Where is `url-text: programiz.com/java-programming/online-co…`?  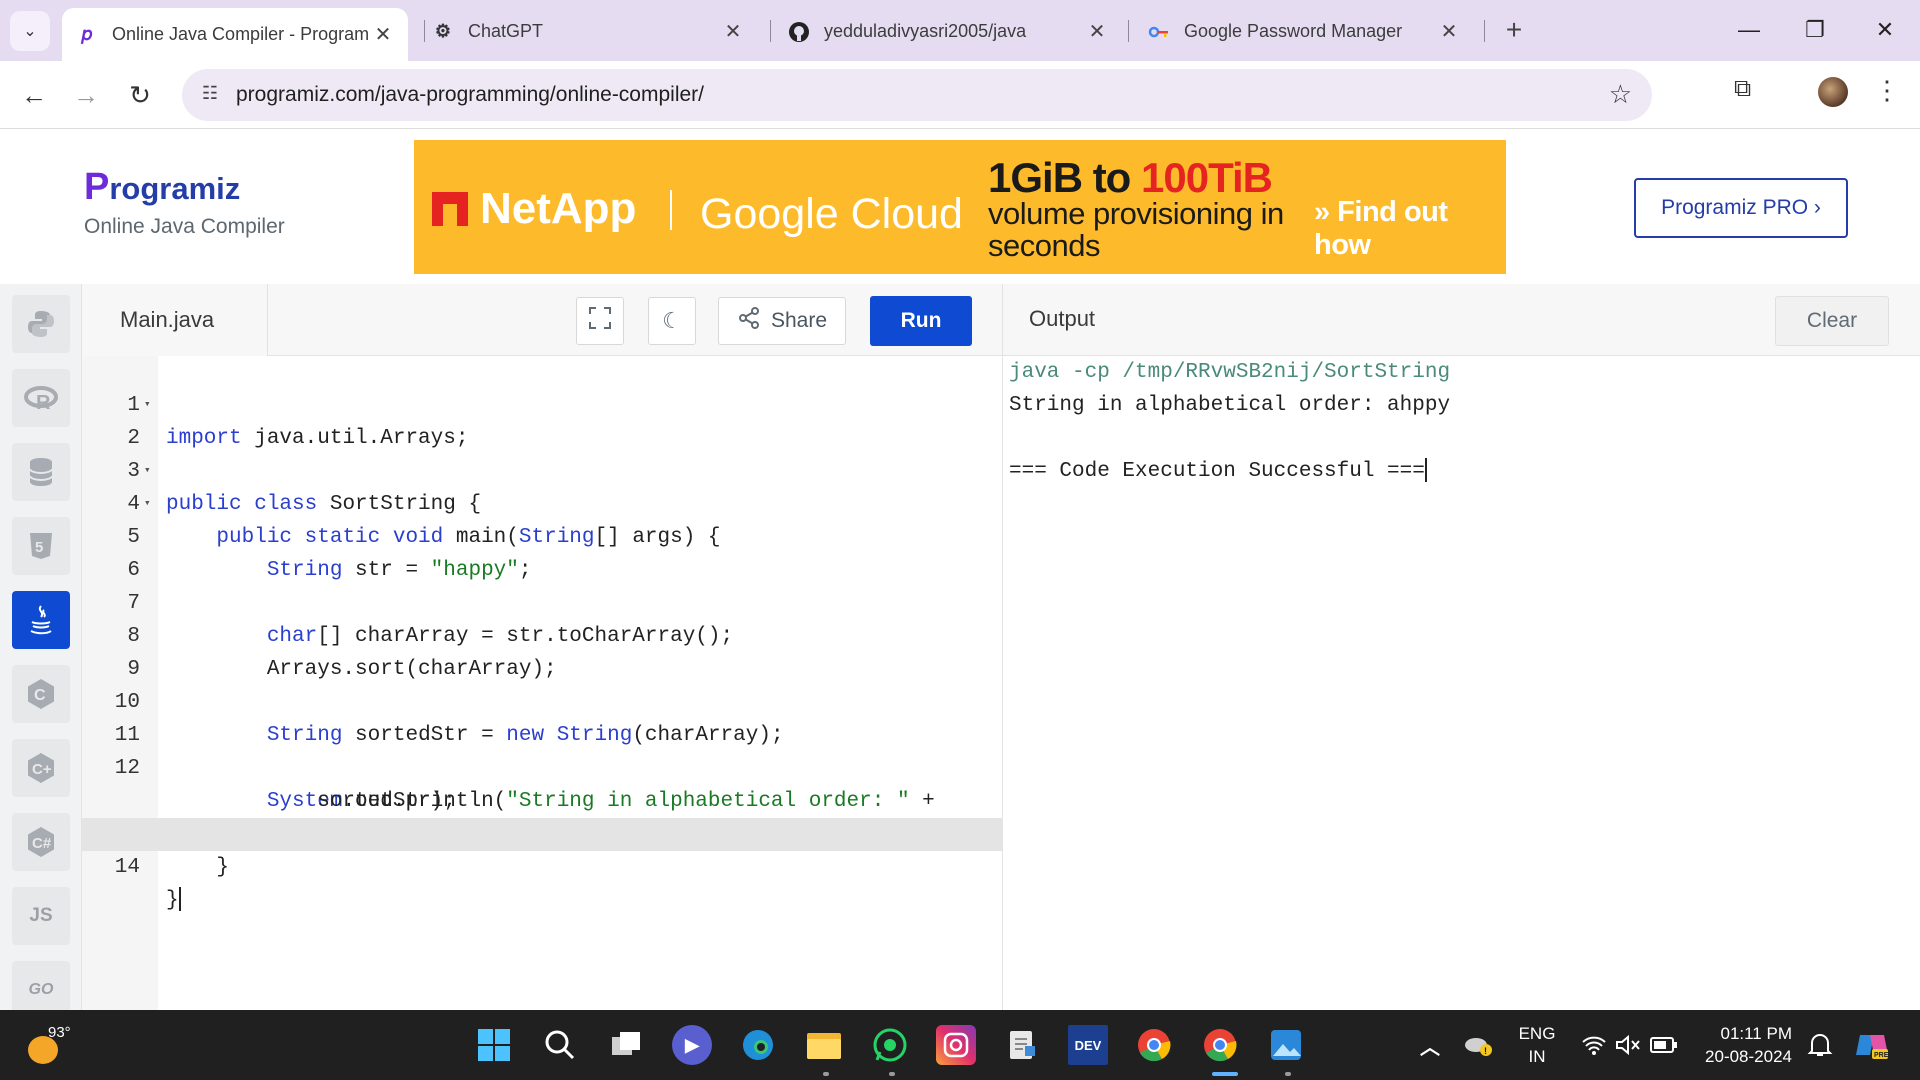 url-text: programiz.com/java-programming/online-co… is located at coordinates (470, 95).